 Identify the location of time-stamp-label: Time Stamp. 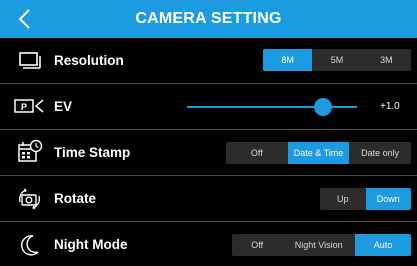
(92, 152).